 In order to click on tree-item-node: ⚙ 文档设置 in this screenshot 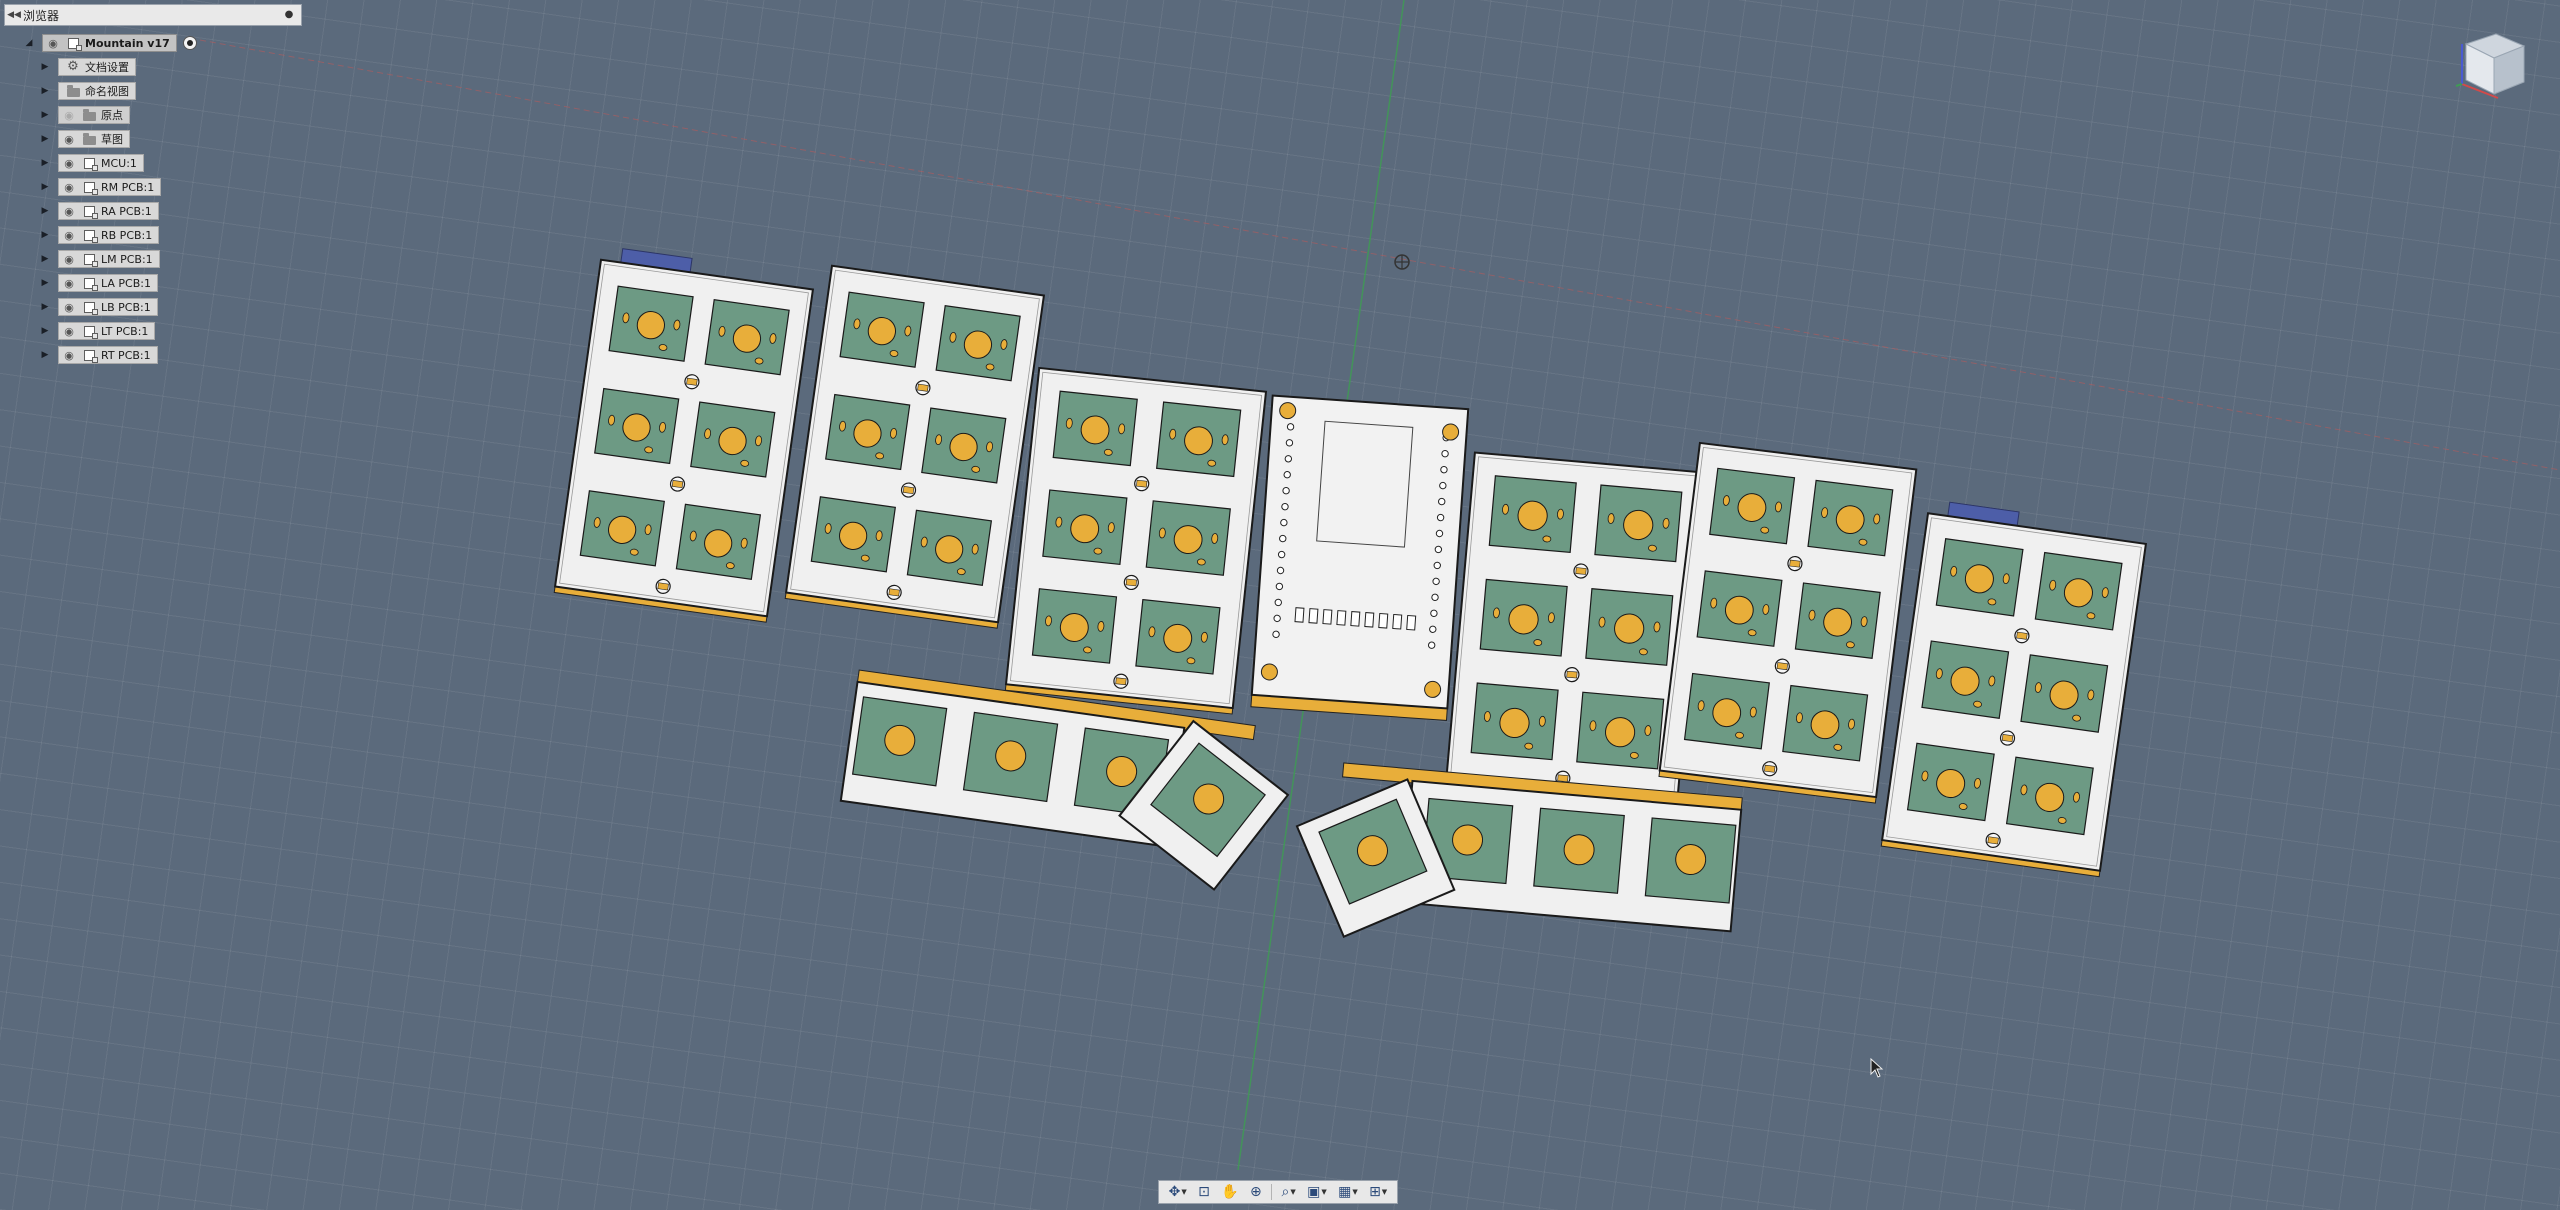, I will do `click(97, 67)`.